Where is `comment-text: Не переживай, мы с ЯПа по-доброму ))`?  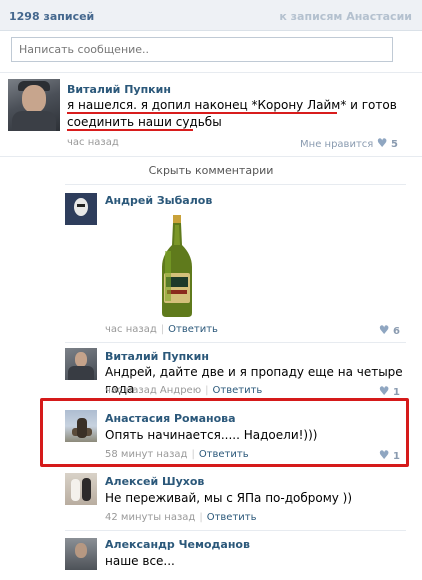 comment-text: Не переживай, мы с ЯПа по-доброму )) is located at coordinates (229, 498).